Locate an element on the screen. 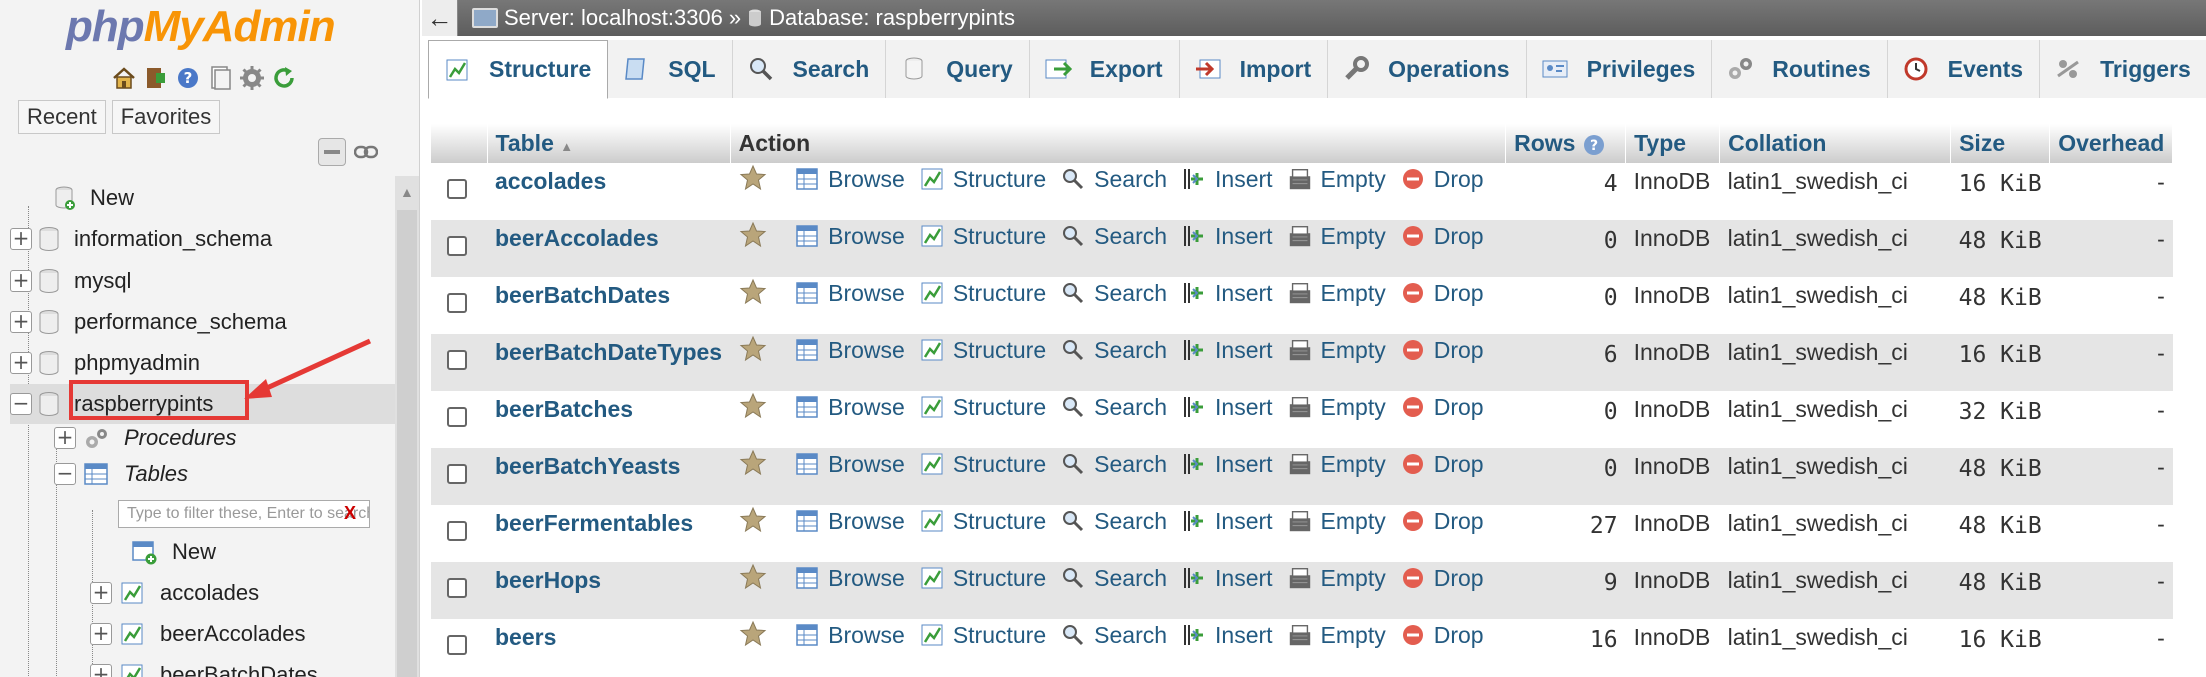 This screenshot has height=677, width=2206. tree-item-new-database: New is located at coordinates (91, 198).